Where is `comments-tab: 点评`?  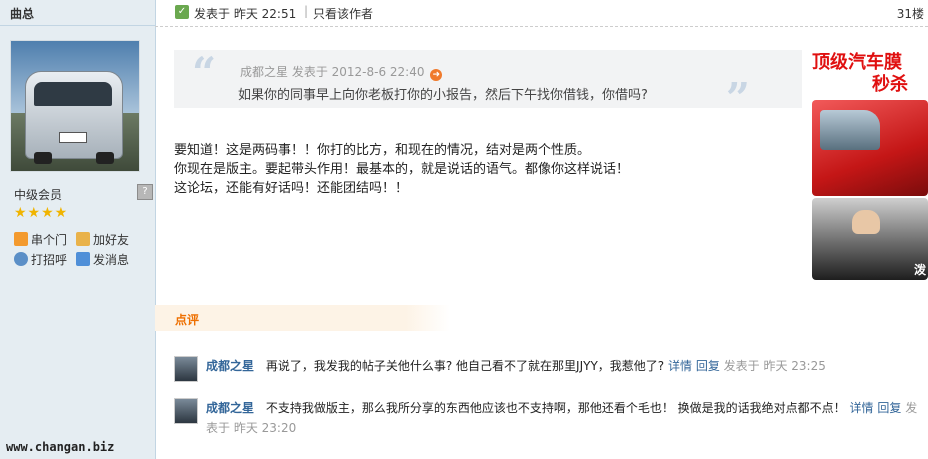 comments-tab: 点评 is located at coordinates (302, 318).